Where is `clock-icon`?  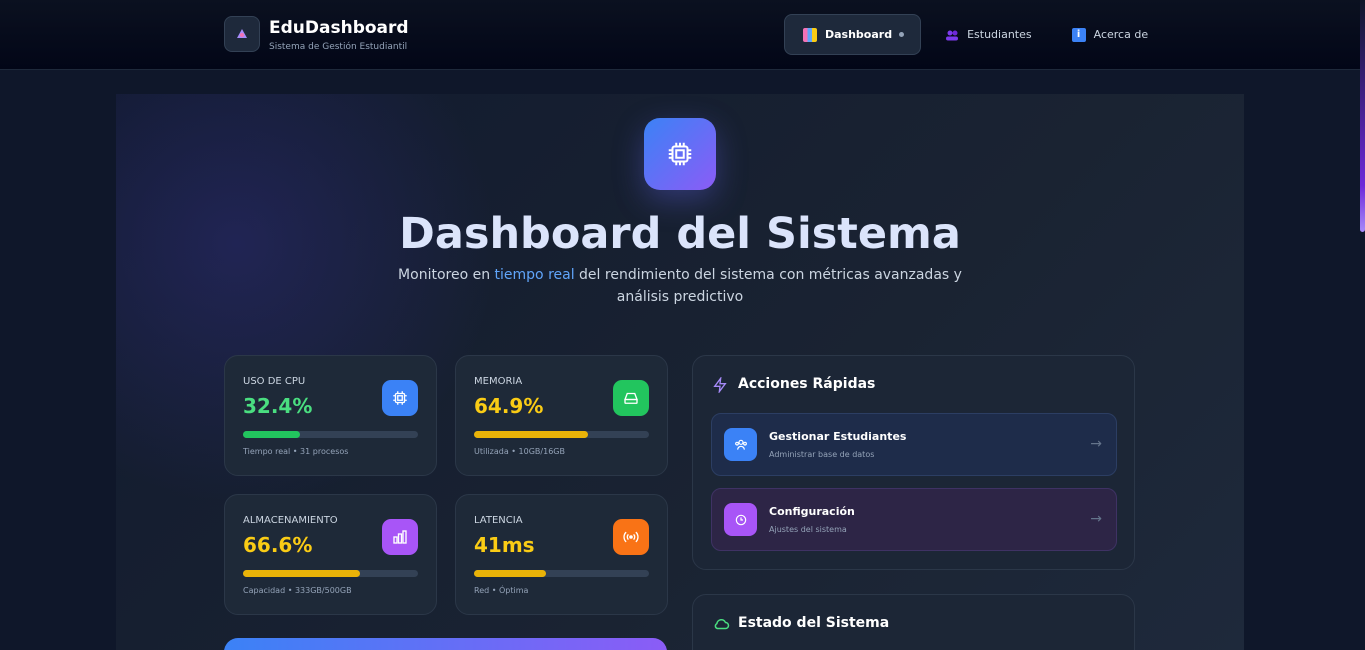 clock-icon is located at coordinates (740, 519).